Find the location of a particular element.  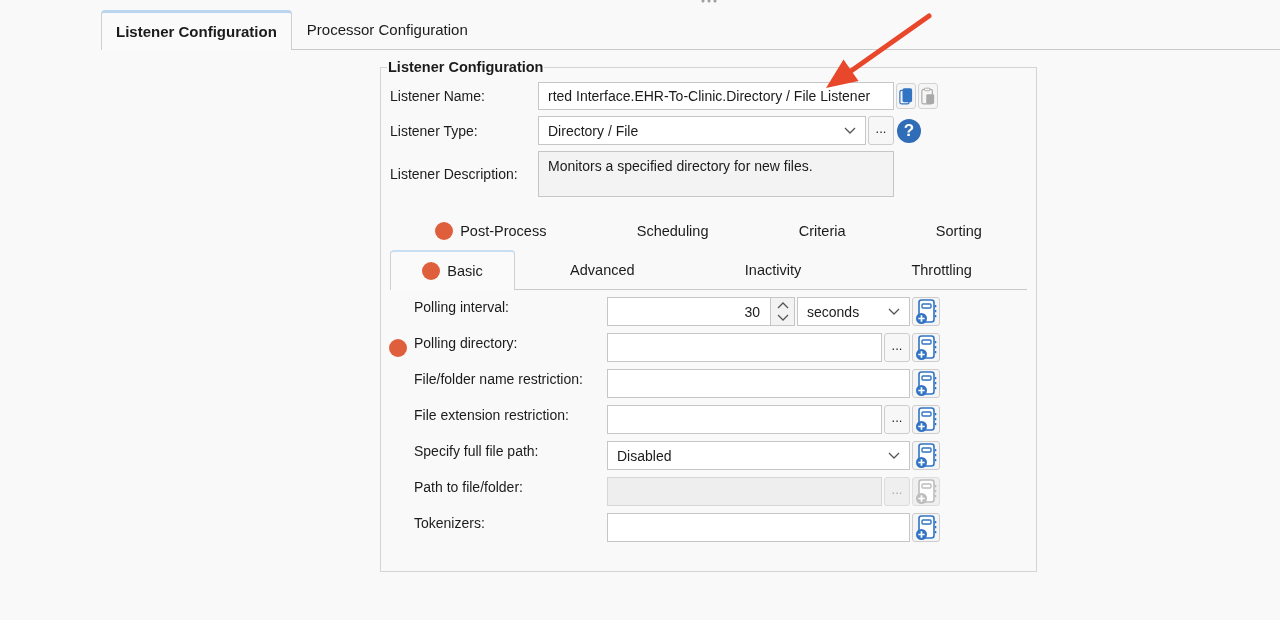

field-label: Specify full file path: is located at coordinates (477, 451).